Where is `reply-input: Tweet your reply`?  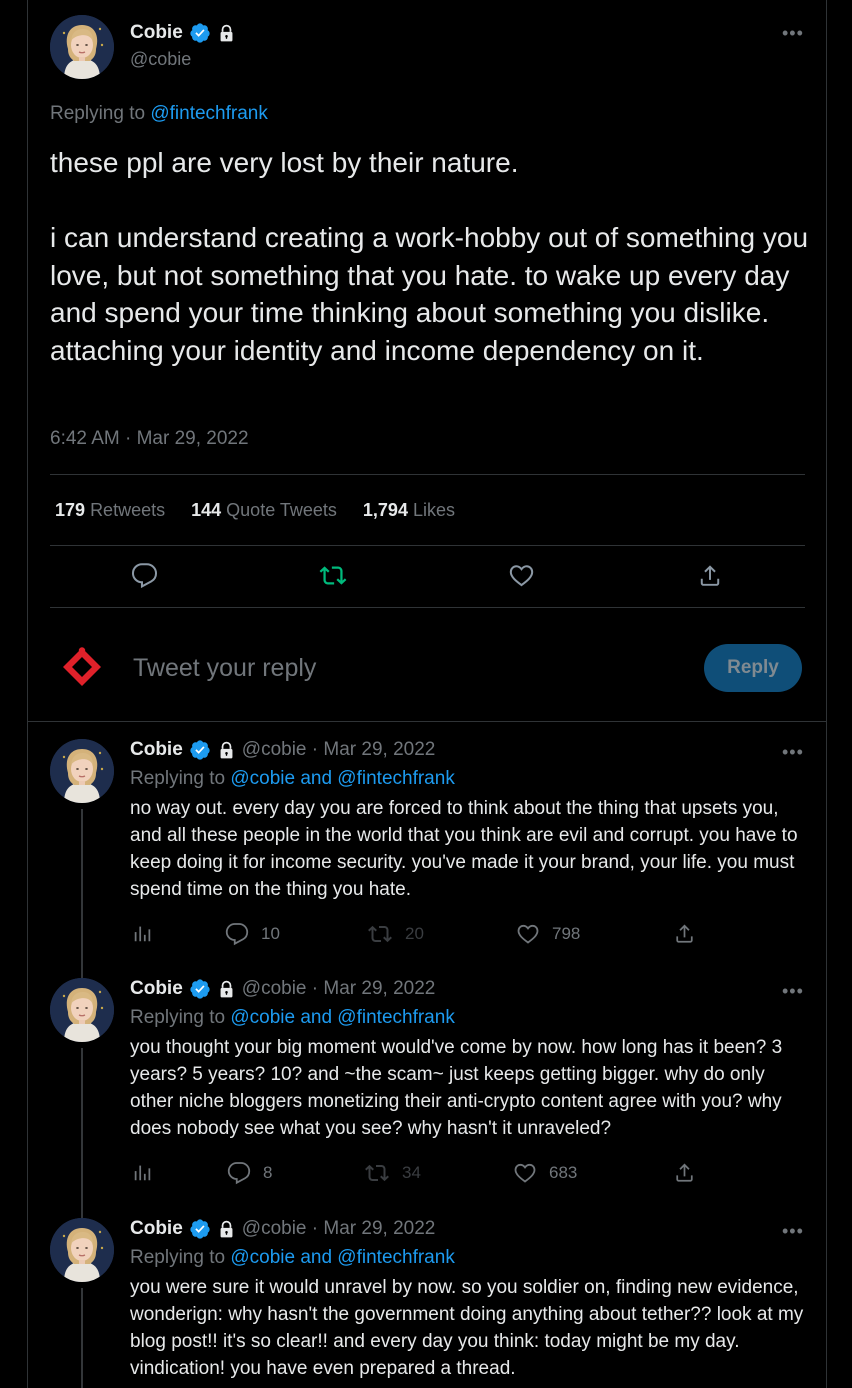 reply-input: Tweet your reply is located at coordinates (224, 668).